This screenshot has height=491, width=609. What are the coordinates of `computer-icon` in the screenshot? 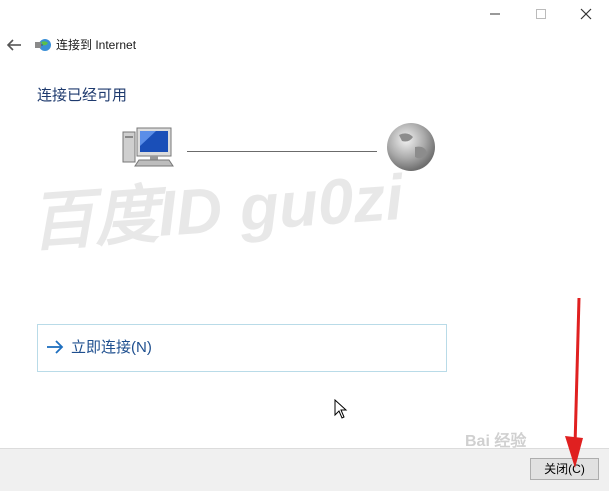 It's located at (148, 147).